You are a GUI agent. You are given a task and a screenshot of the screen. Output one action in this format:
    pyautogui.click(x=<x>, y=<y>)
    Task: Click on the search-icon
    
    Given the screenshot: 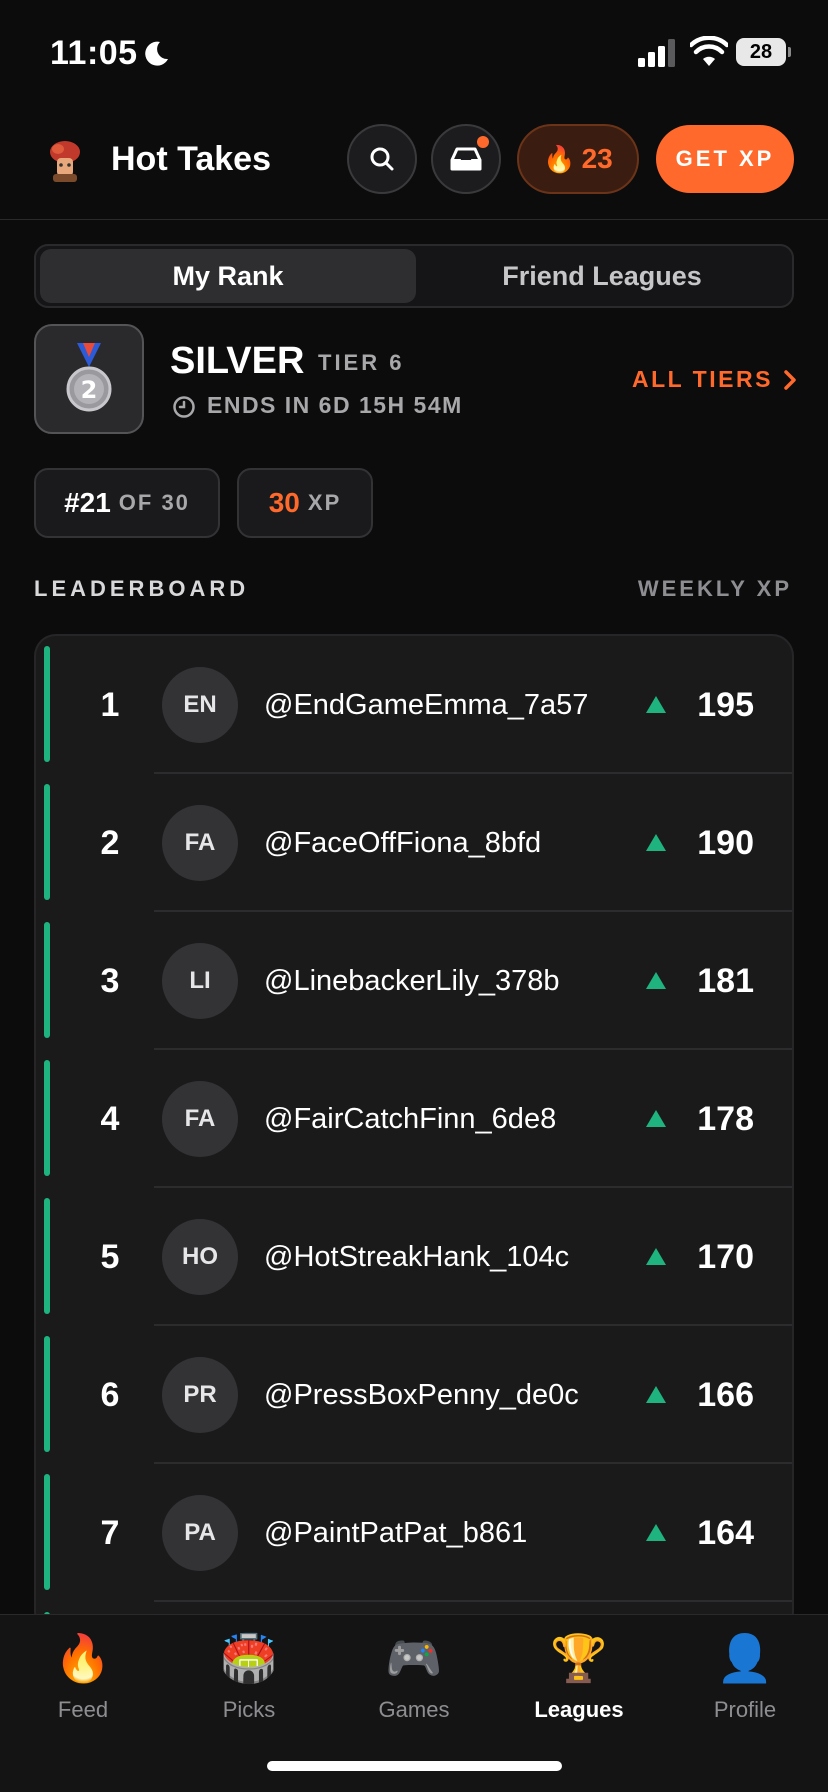 What is the action you would take?
    pyautogui.click(x=382, y=159)
    